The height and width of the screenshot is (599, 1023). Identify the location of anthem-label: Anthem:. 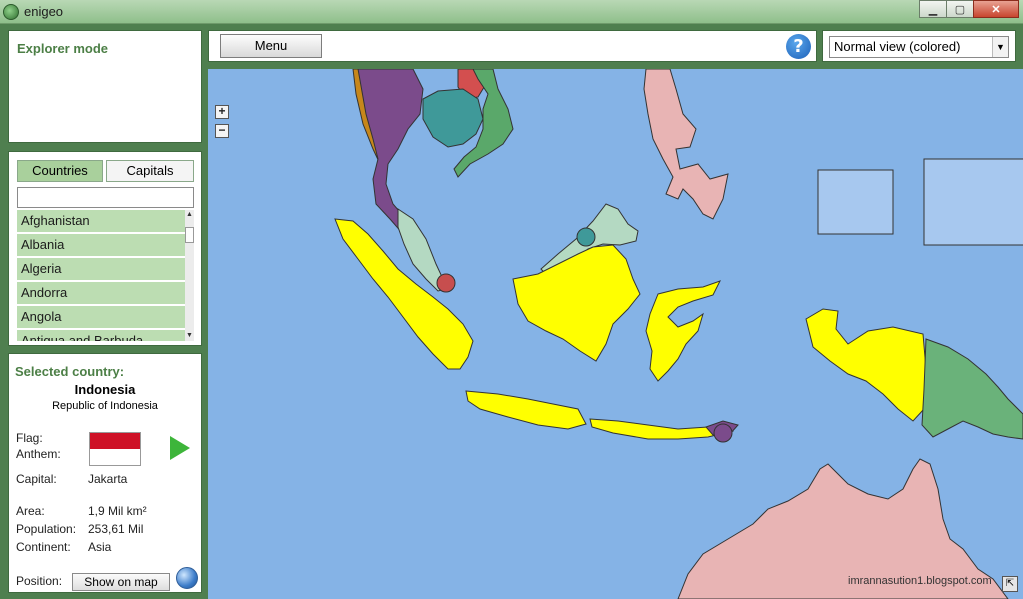
(38, 454).